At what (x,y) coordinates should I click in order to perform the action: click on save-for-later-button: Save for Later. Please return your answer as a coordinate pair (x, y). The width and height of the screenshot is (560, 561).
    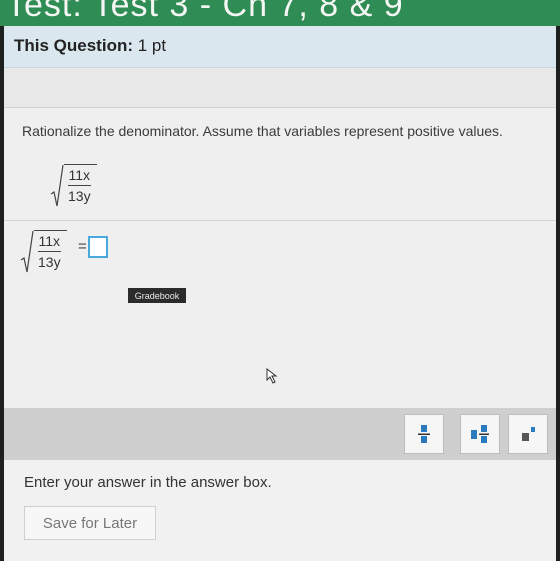
    Looking at the image, I should click on (90, 523).